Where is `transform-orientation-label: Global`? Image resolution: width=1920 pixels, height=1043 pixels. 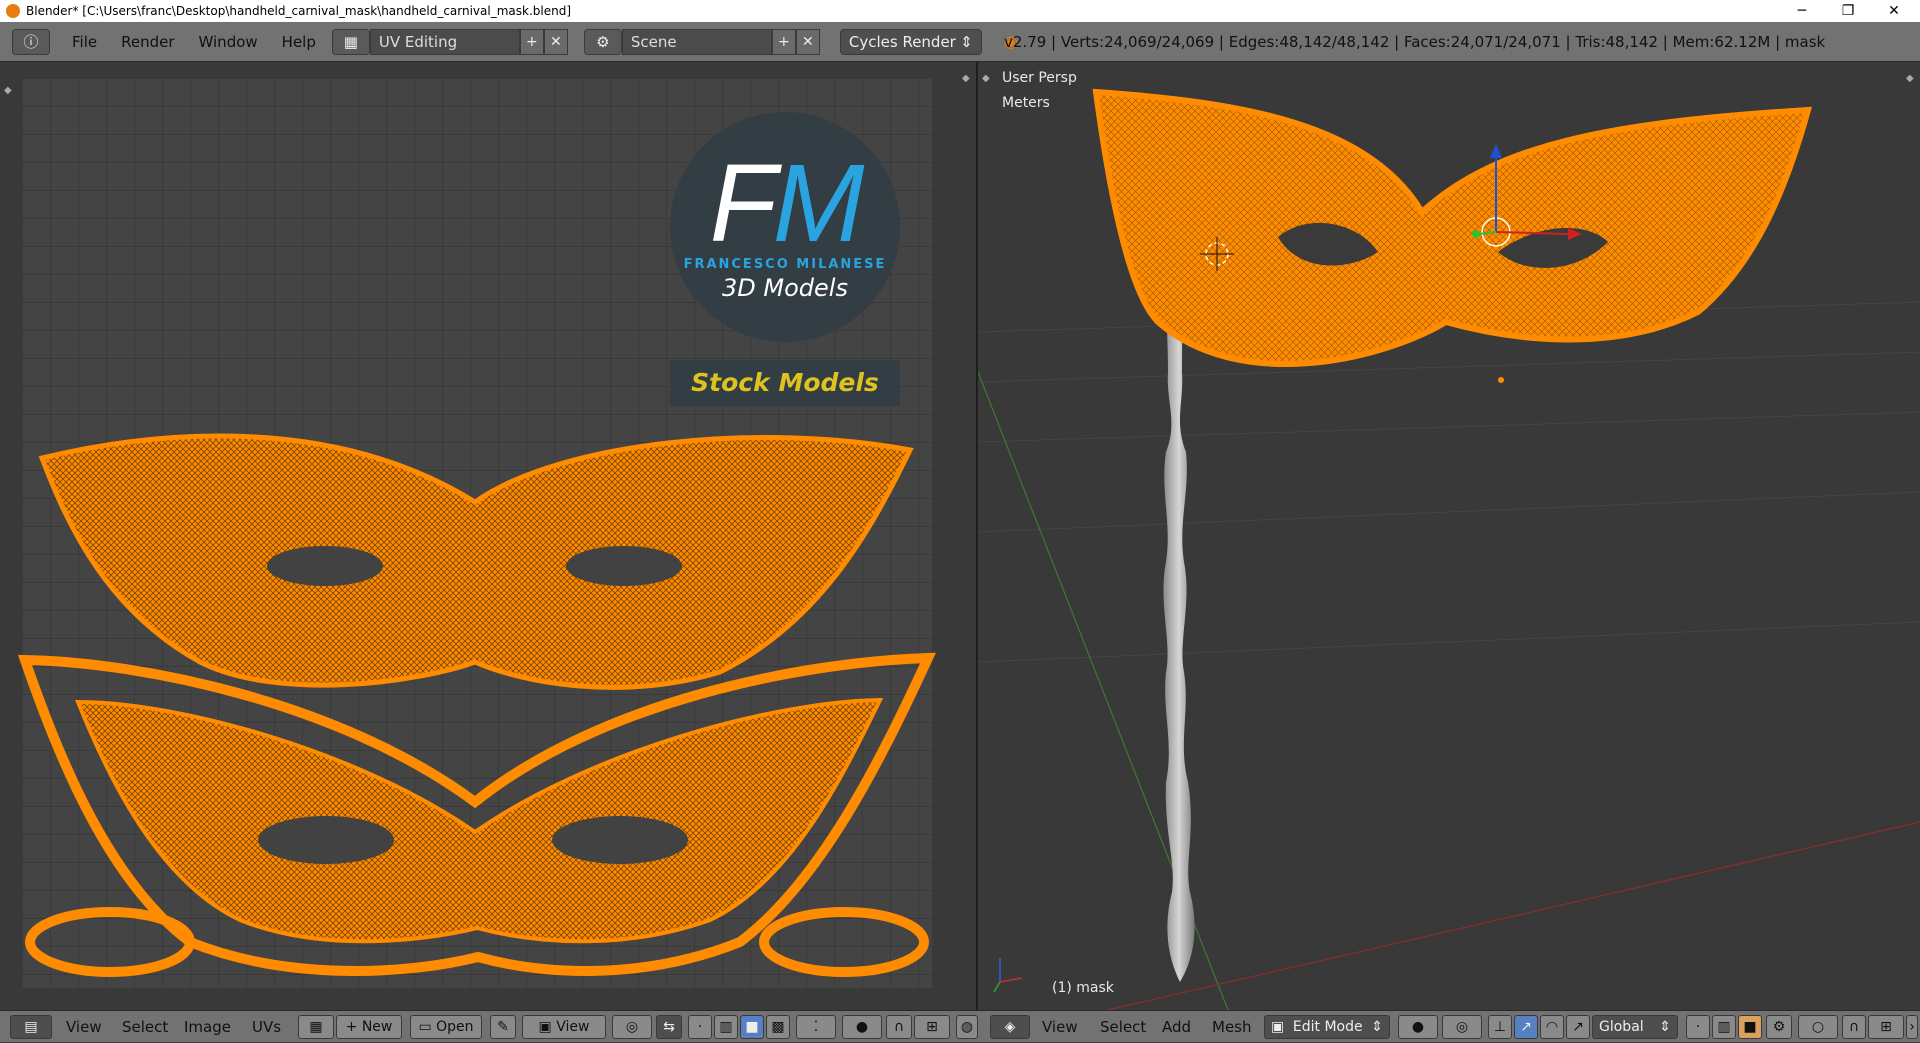
transform-orientation-label: Global is located at coordinates (1621, 1027).